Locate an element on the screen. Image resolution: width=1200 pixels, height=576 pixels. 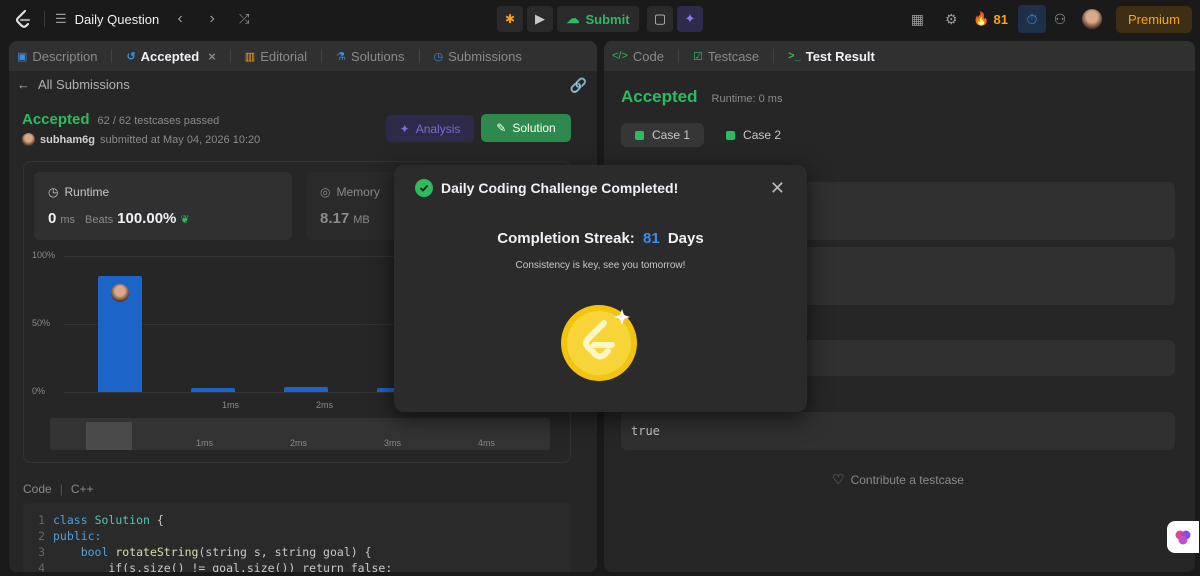
premium-button: Premium is located at coordinates (1153, 19).